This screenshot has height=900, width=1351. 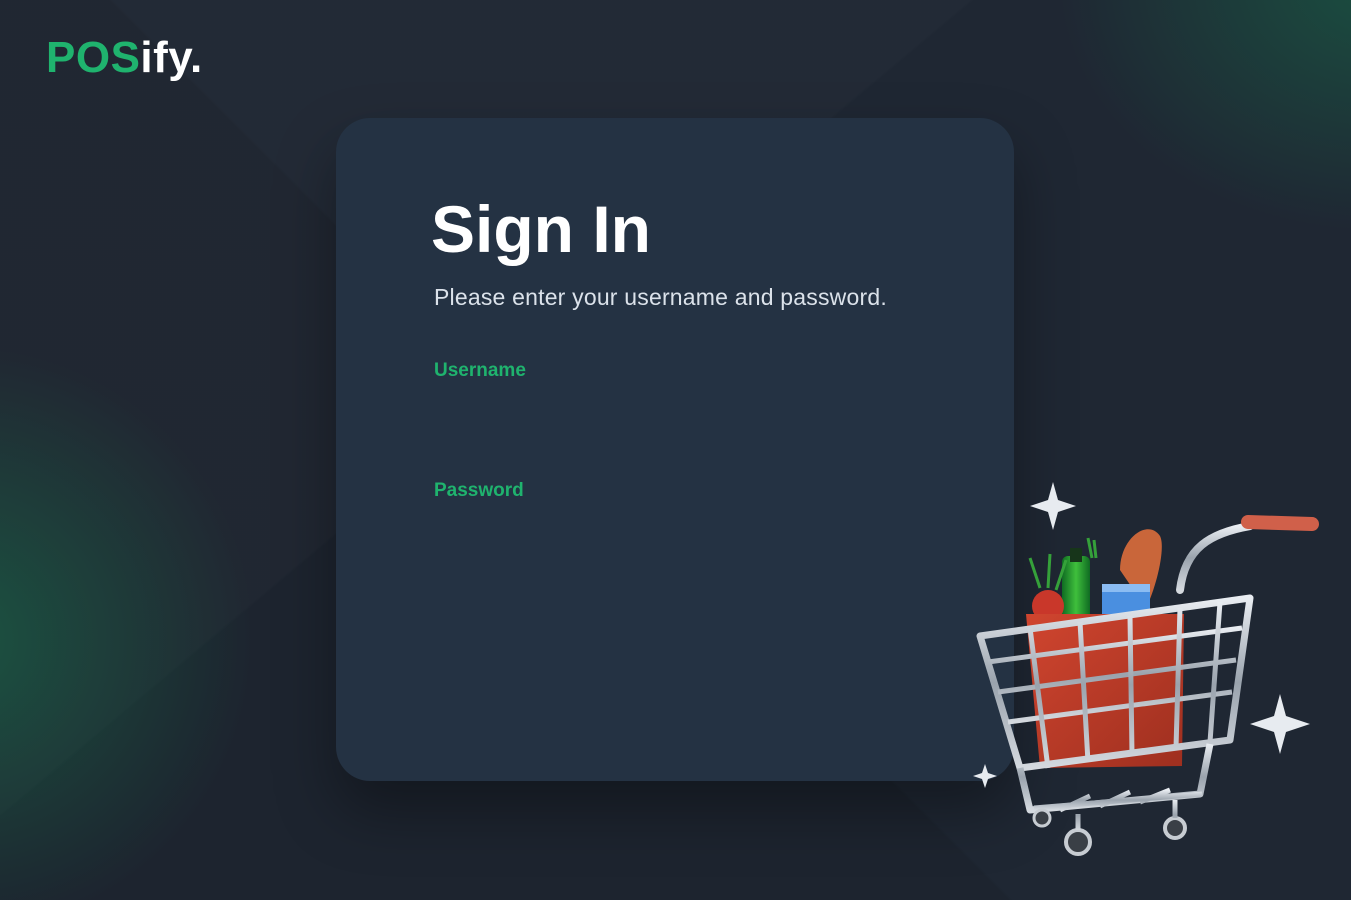 I want to click on logo-primary-text: POS, so click(x=93, y=57).